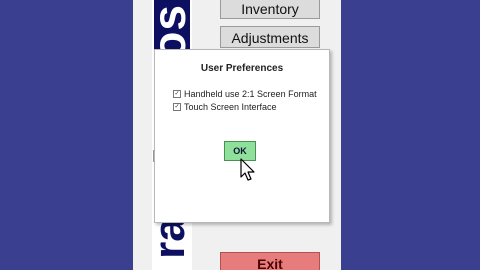 This screenshot has width=480, height=270. I want to click on mouse-pointer-icon, so click(247, 169).